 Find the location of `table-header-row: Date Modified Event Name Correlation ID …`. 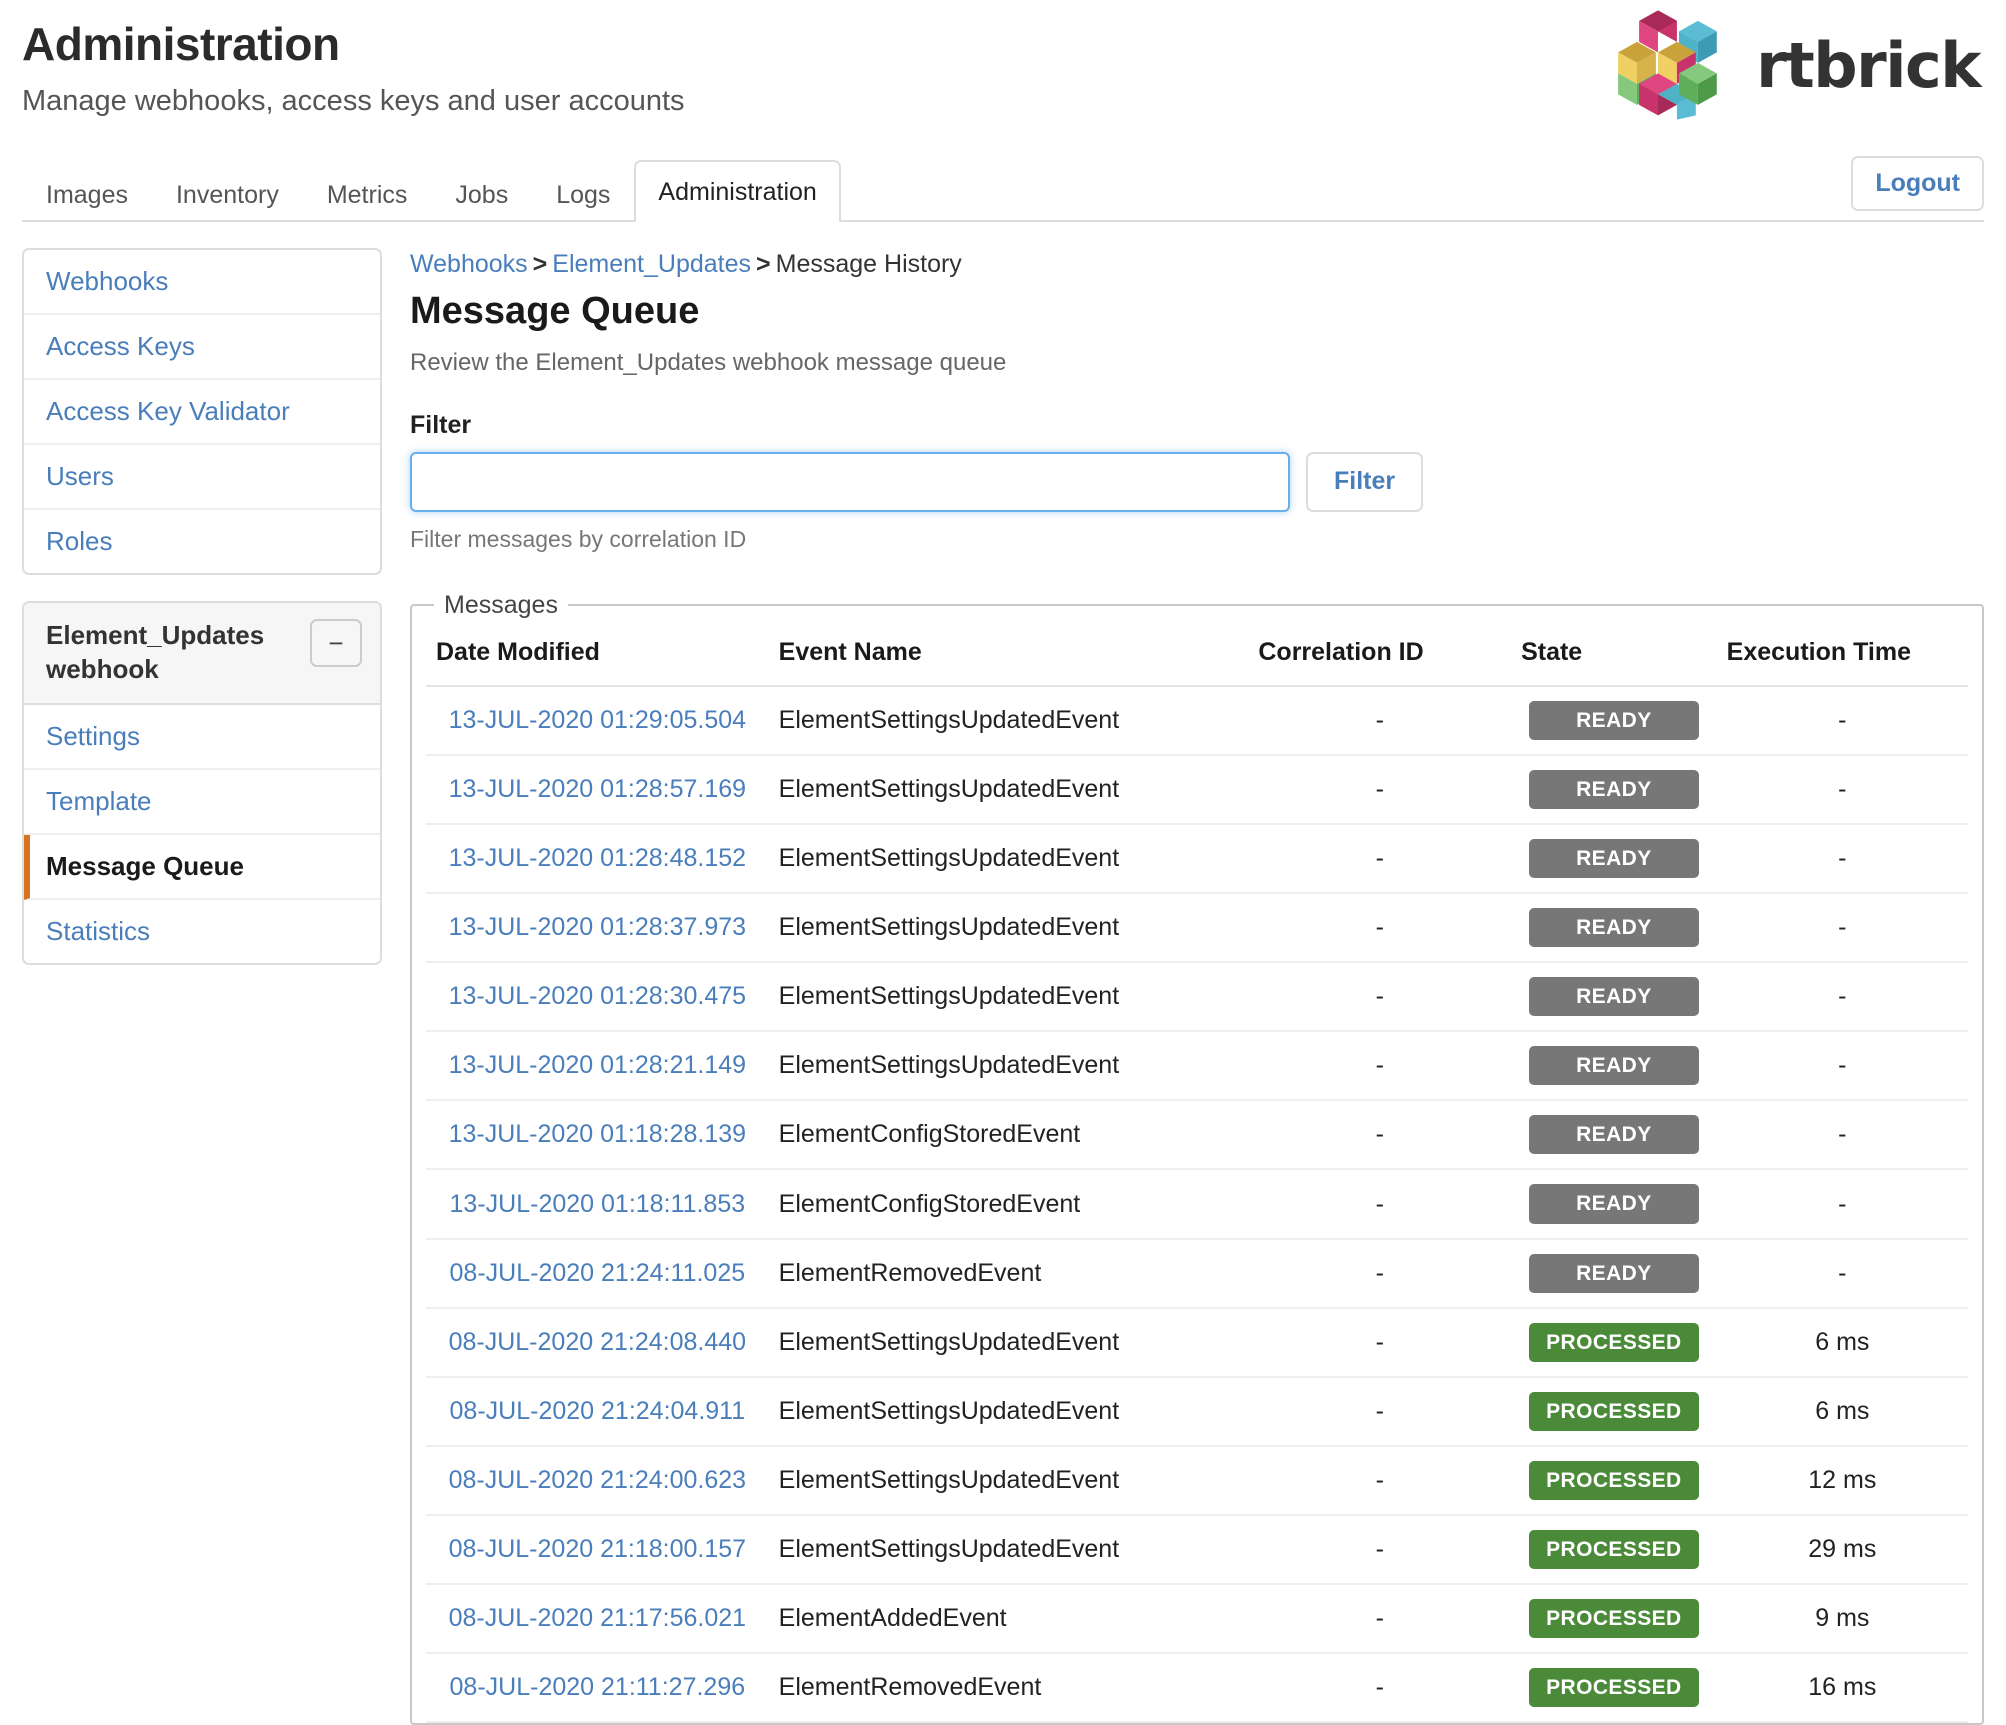

table-header-row: Date Modified Event Name Correlation ID … is located at coordinates (1197, 655).